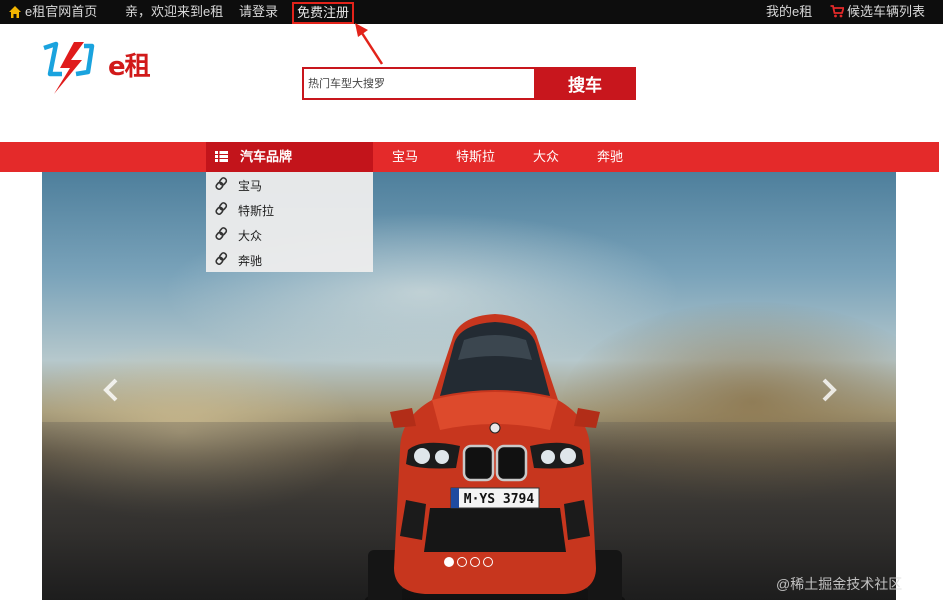  I want to click on watermark: @稀土掘金技术社区, so click(839, 584).